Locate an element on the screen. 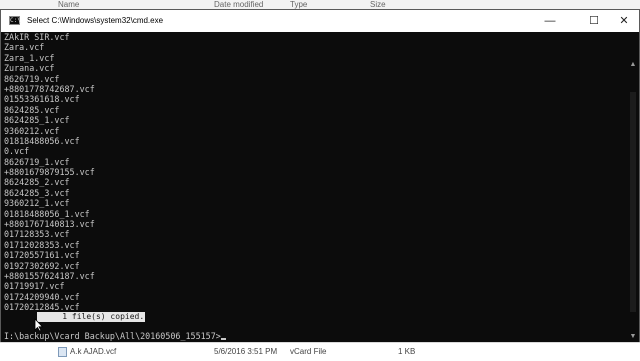  console-line: 01818488056.vcf is located at coordinates (42, 140).